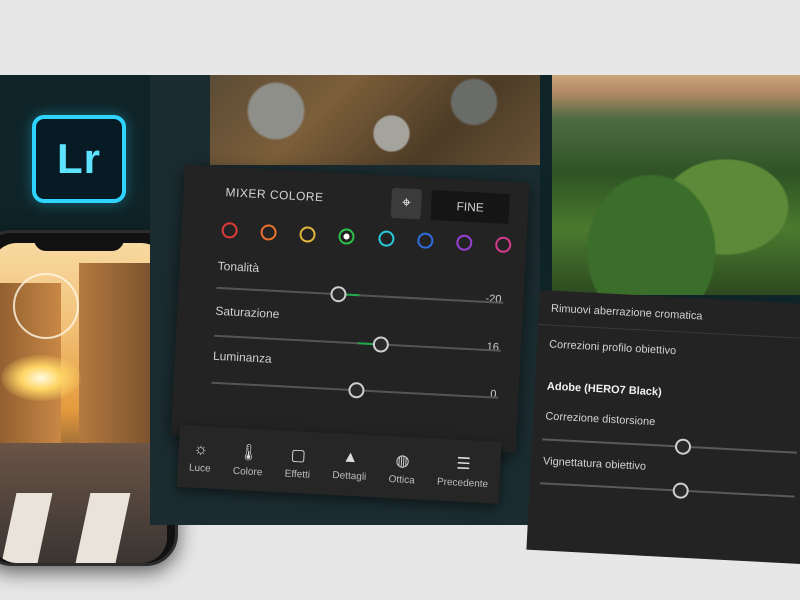  What do you see at coordinates (503, 245) in the screenshot?
I see `color-swatch-magenta` at bounding box center [503, 245].